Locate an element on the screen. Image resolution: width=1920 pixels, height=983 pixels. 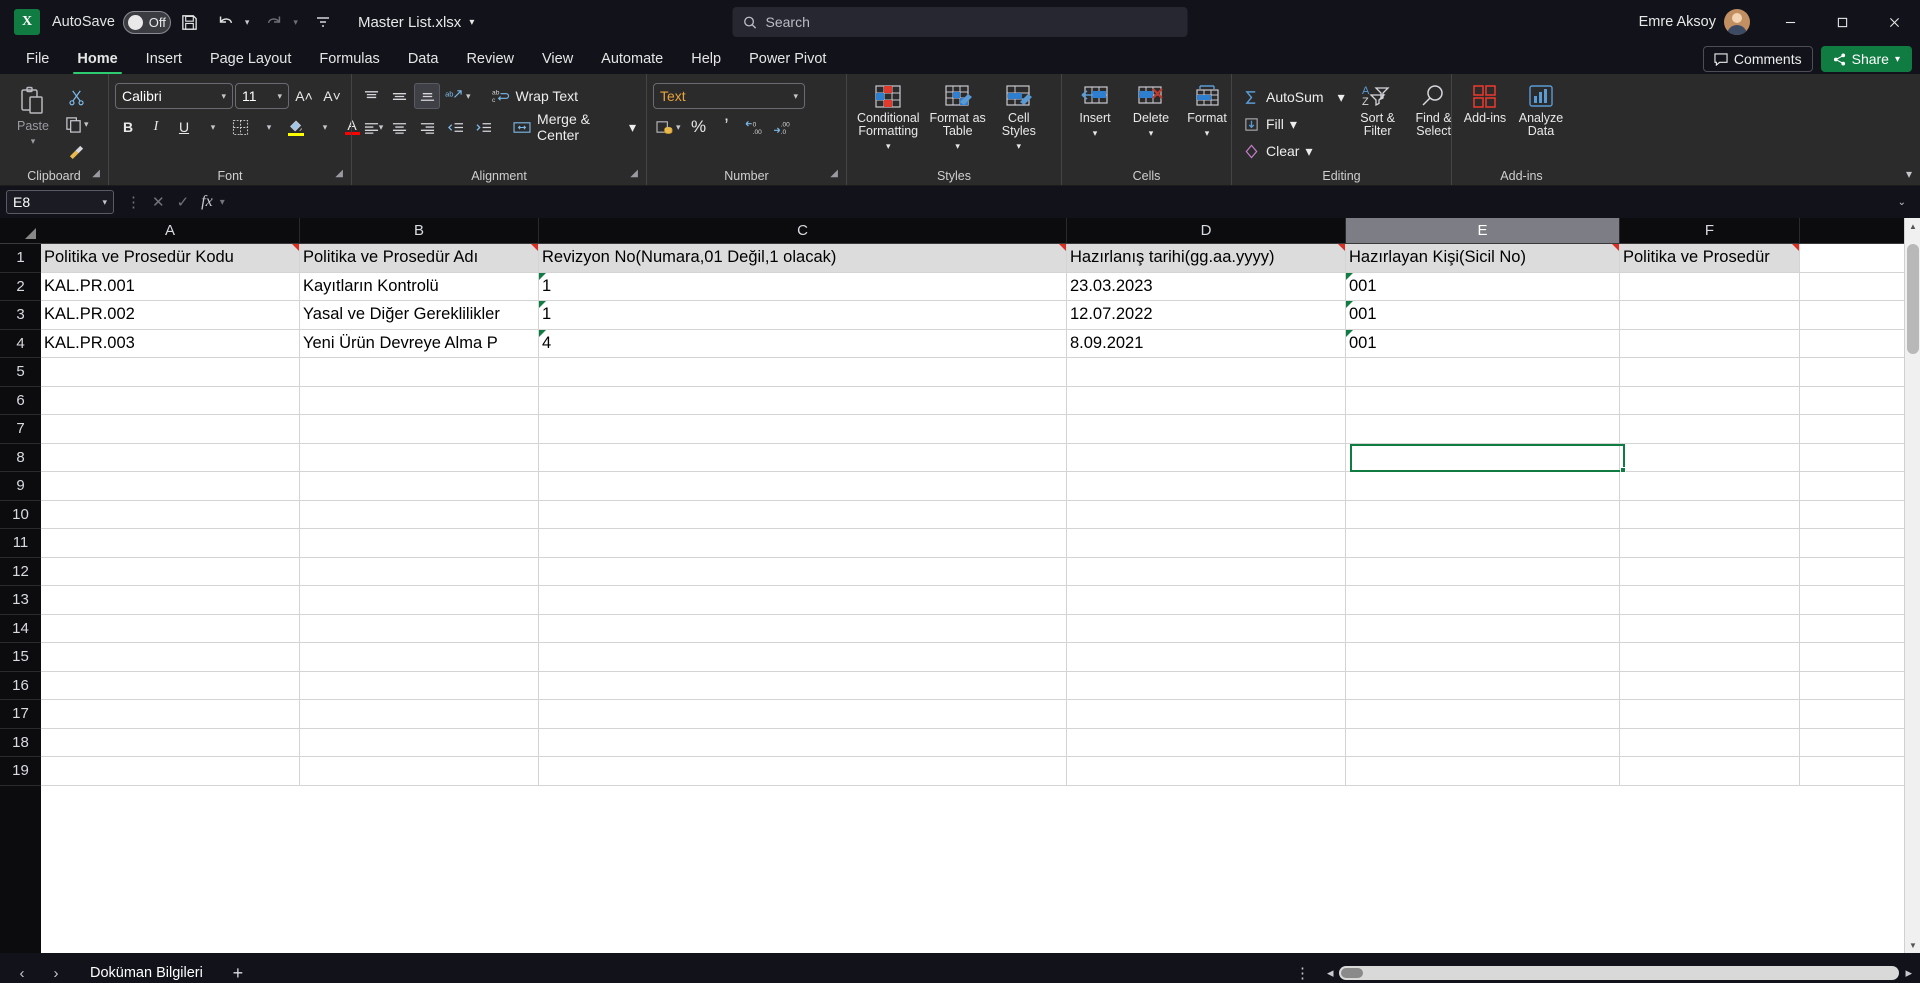
cell-D19 is located at coordinates (1206, 771).